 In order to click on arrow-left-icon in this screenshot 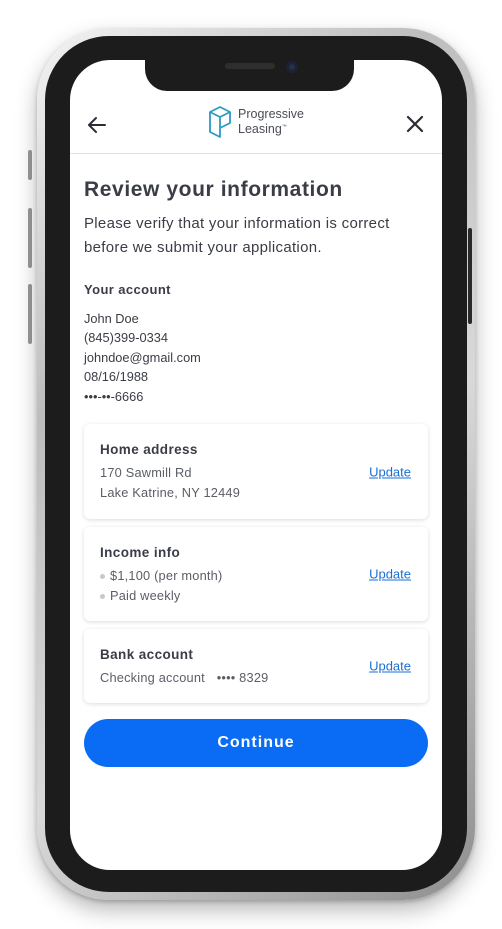, I will do `click(97, 125)`.